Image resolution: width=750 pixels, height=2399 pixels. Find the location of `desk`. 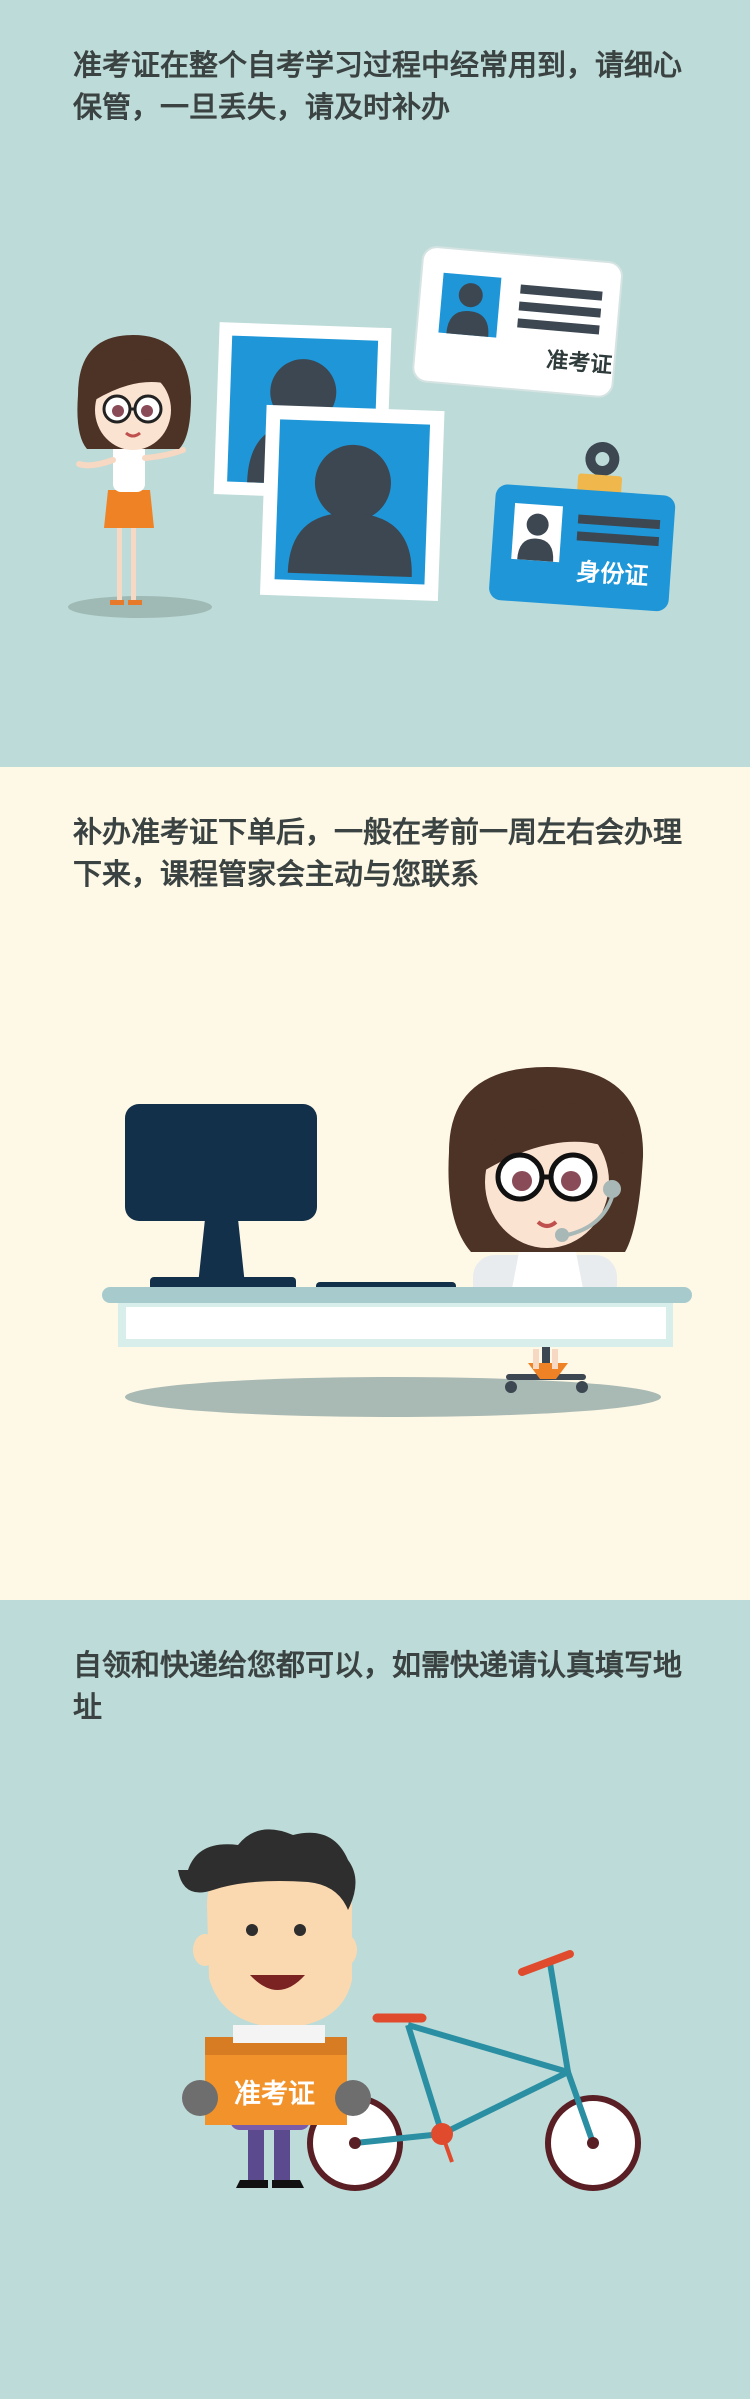

desk is located at coordinates (397, 1317).